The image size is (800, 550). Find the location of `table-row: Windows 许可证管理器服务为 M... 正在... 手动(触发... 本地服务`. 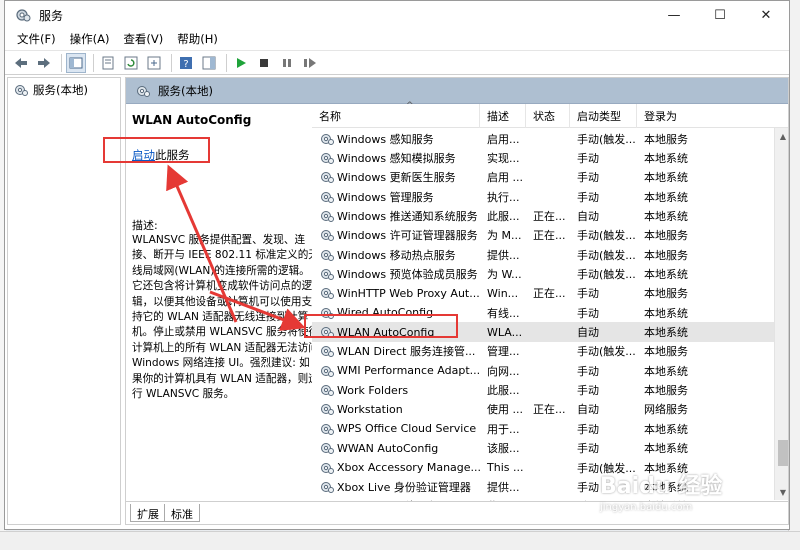

table-row: Windows 许可证管理器服务为 M... 正在... 手动(触发... 本地服务 is located at coordinates (543, 235).